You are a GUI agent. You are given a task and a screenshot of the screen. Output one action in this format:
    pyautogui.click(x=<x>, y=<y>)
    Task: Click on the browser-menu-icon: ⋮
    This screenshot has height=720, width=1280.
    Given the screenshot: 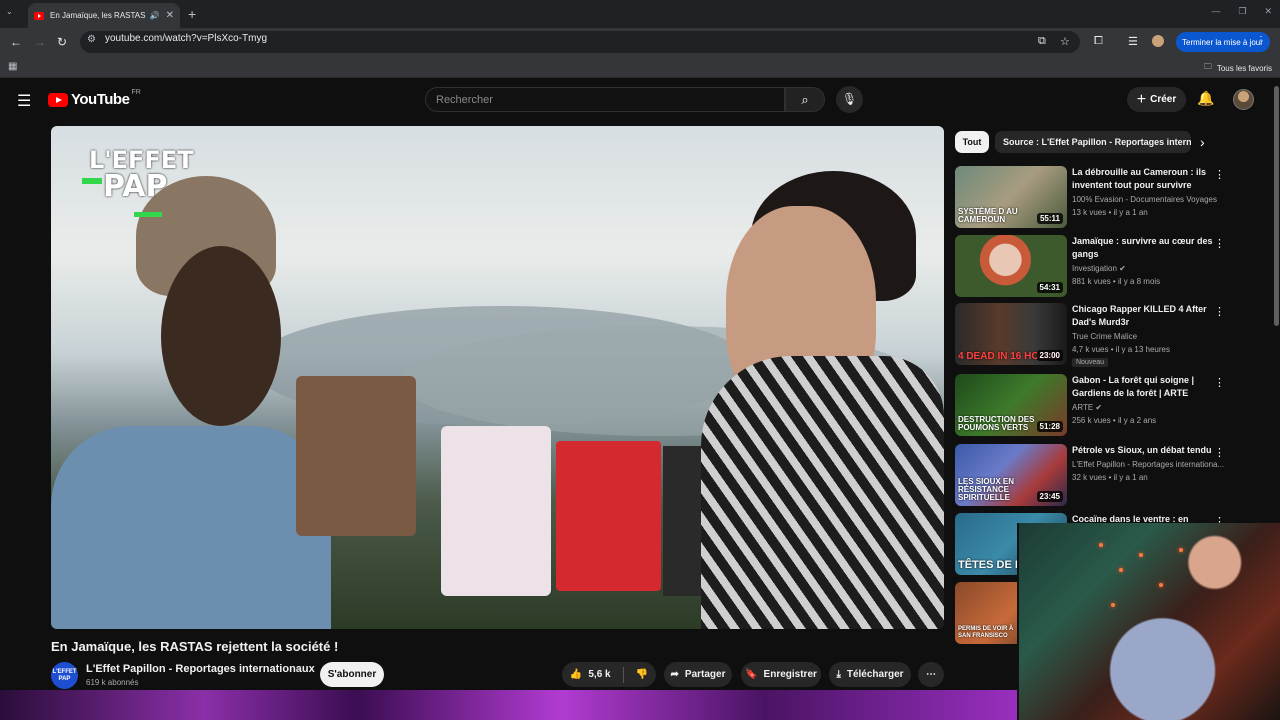 What is the action you would take?
    pyautogui.click(x=1261, y=40)
    